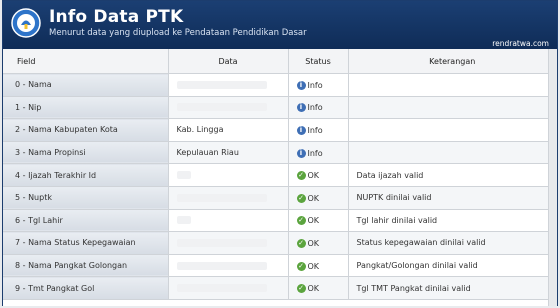  I want to click on keterangan-cell: Tgl TMT Pangkat dinilai valid, so click(452, 288).